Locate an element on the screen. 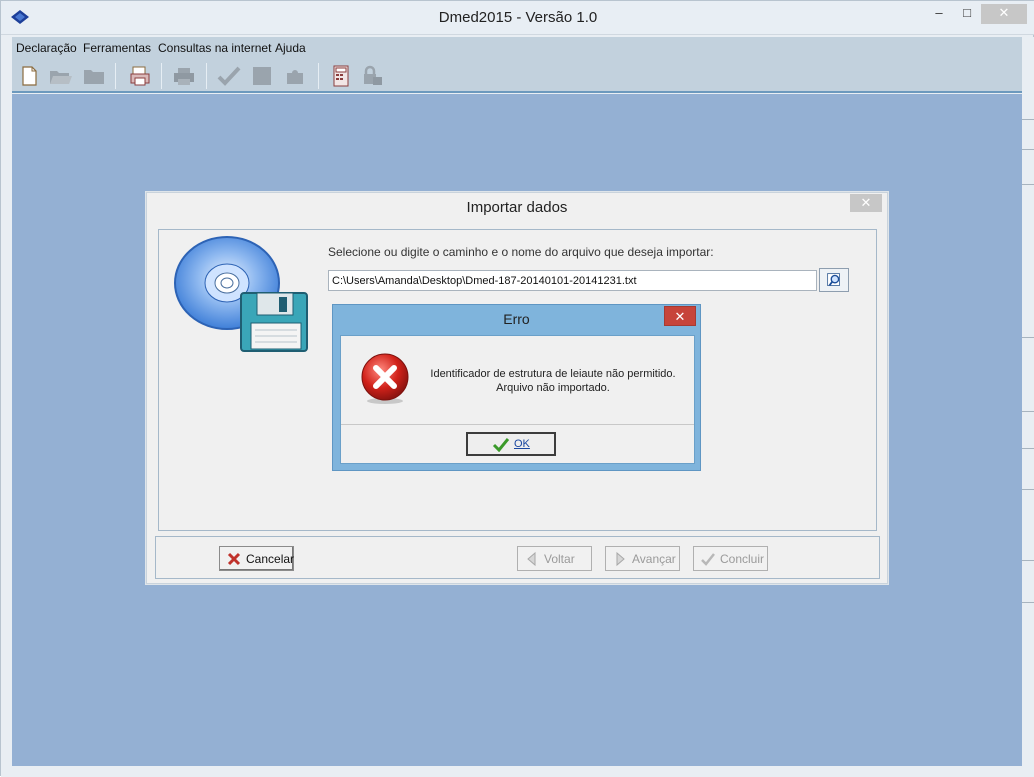  wizard-nav-bar: Cancelar Voltar Avançar Concluir is located at coordinates (517, 557).